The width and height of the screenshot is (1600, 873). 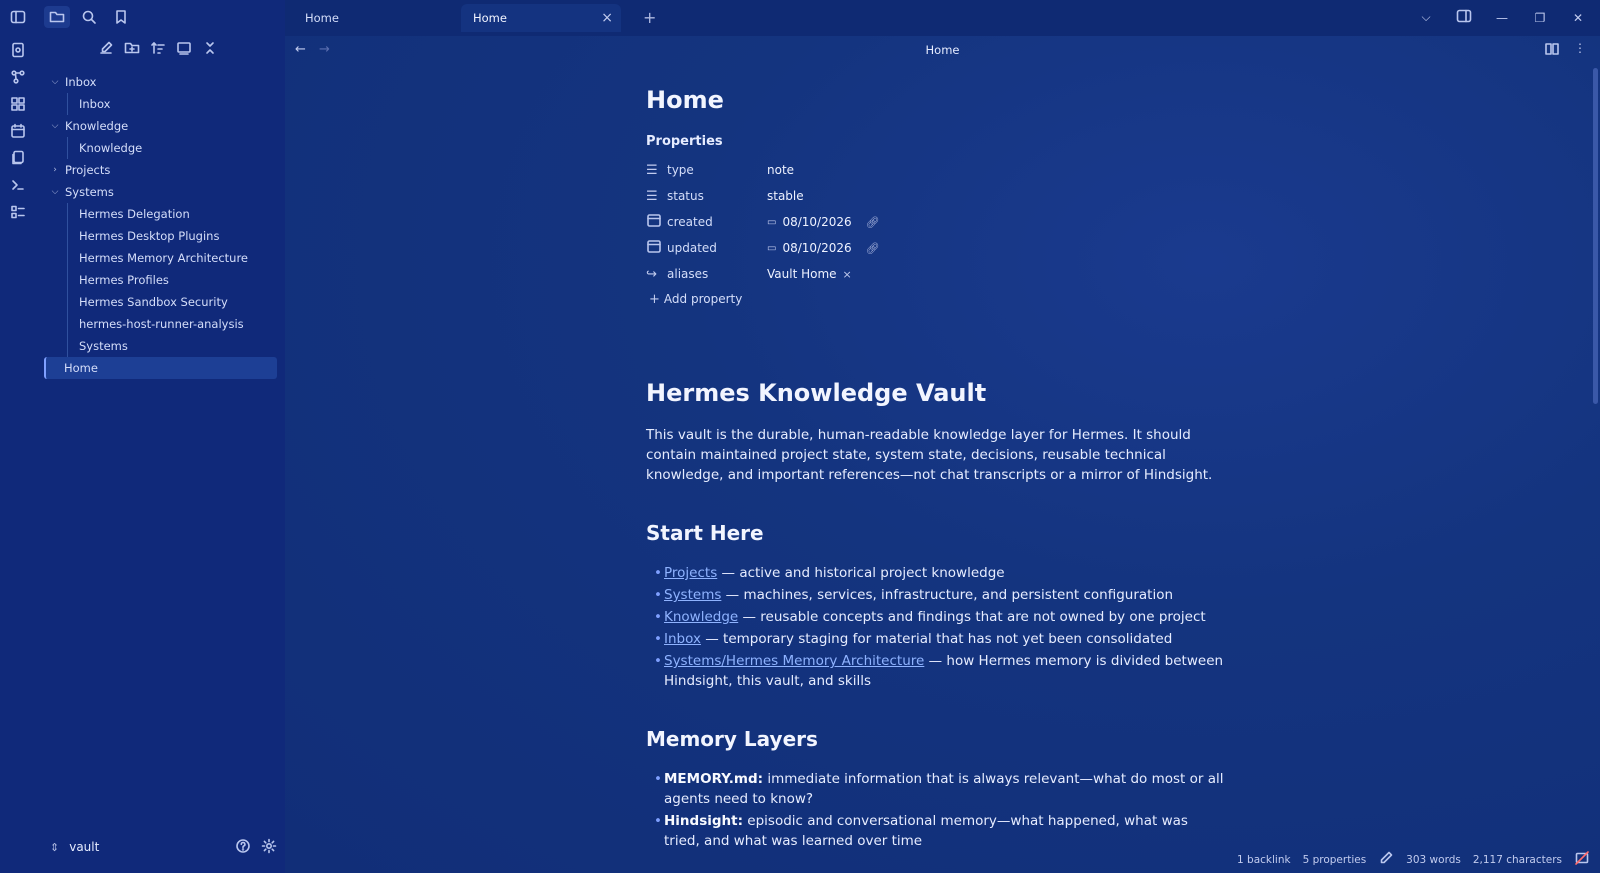 I want to click on canvas-icon, so click(x=18, y=104).